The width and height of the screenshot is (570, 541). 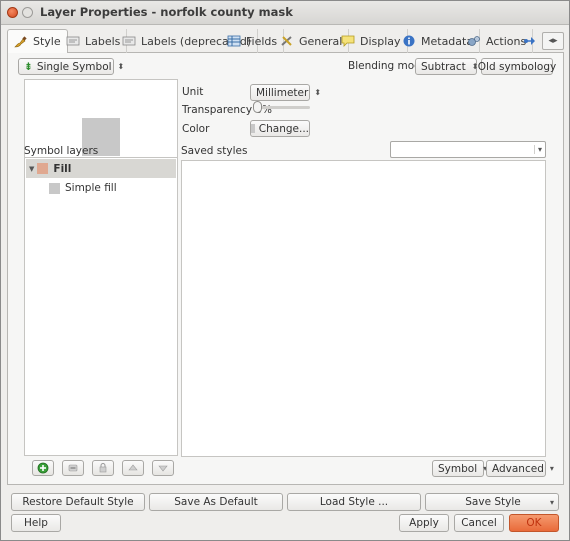 I want to click on save-style-button: Save Style ▾, so click(x=492, y=502).